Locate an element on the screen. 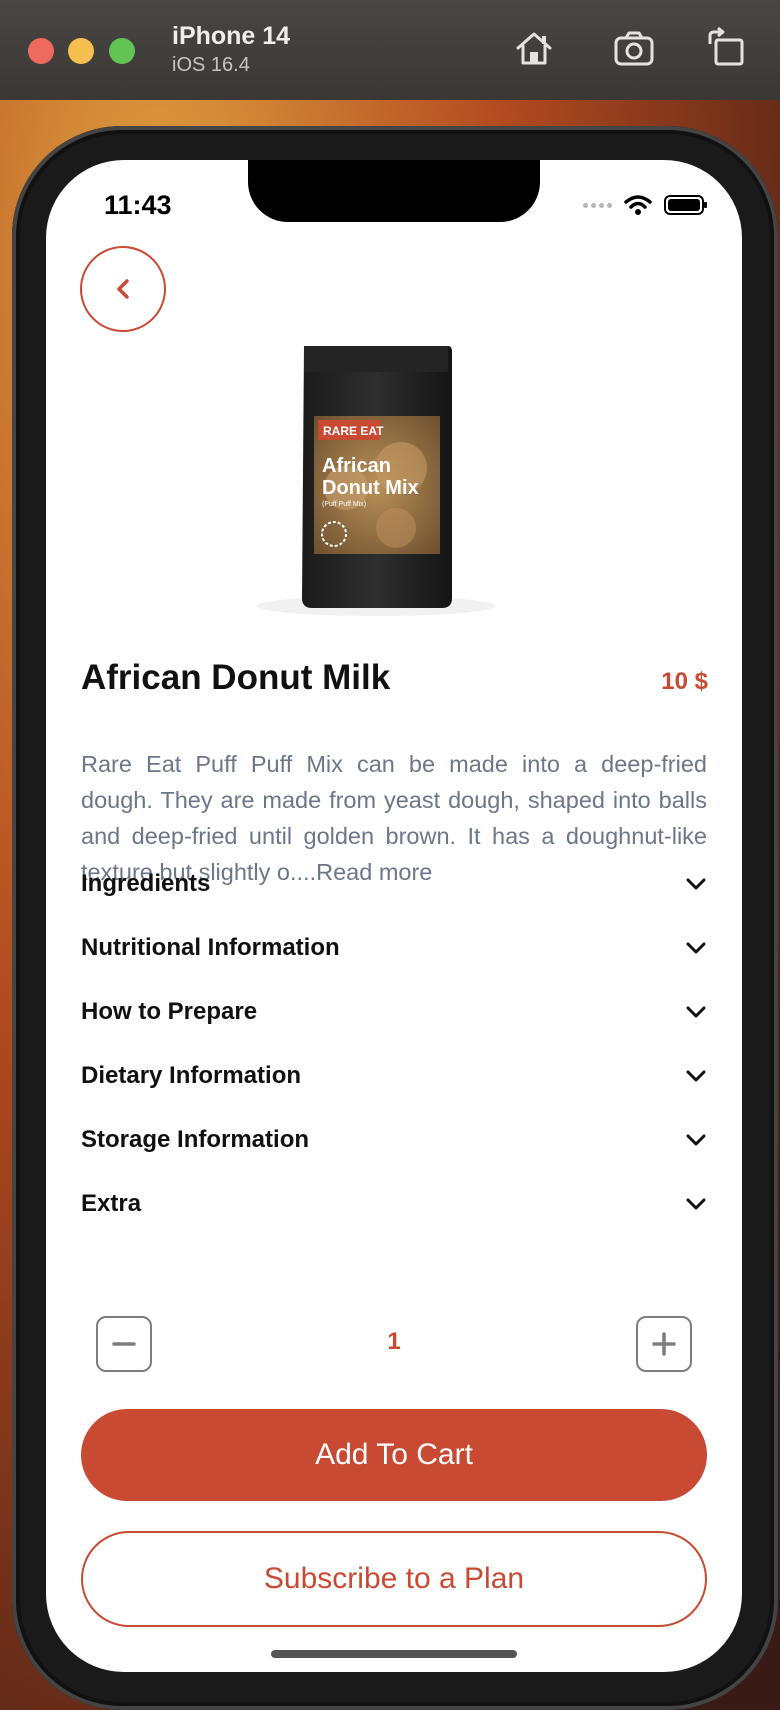 This screenshot has width=780, height=1710. increase-quantity-button is located at coordinates (664, 1344).